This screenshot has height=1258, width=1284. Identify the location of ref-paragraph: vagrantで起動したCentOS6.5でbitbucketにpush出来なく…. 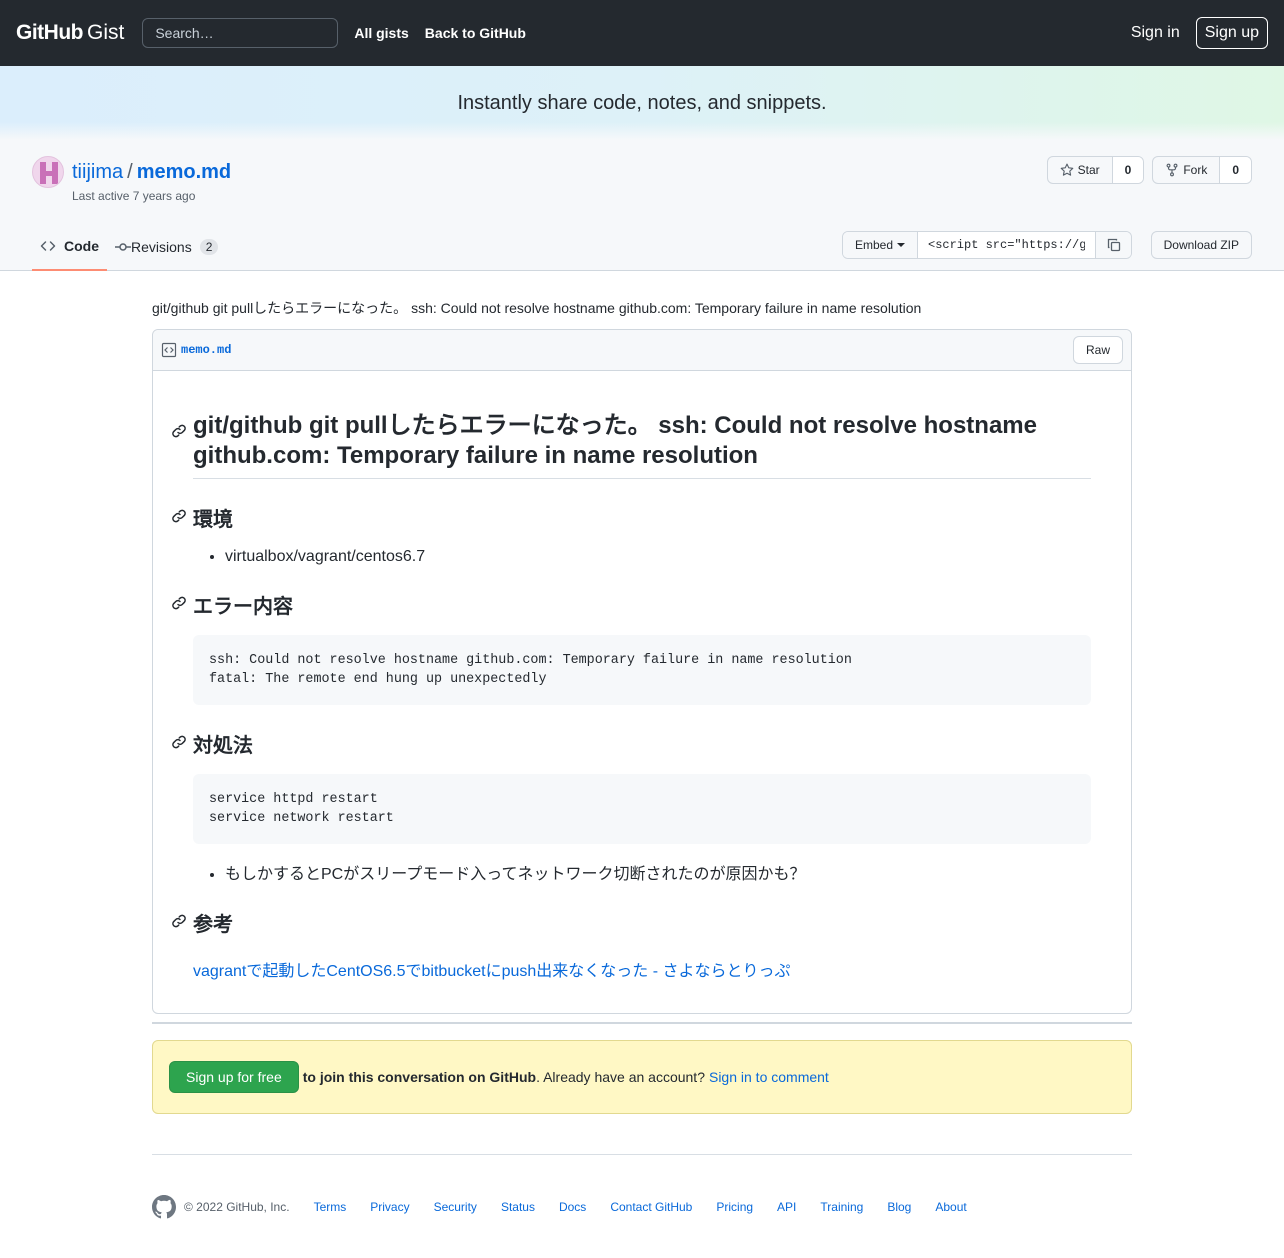
(642, 969).